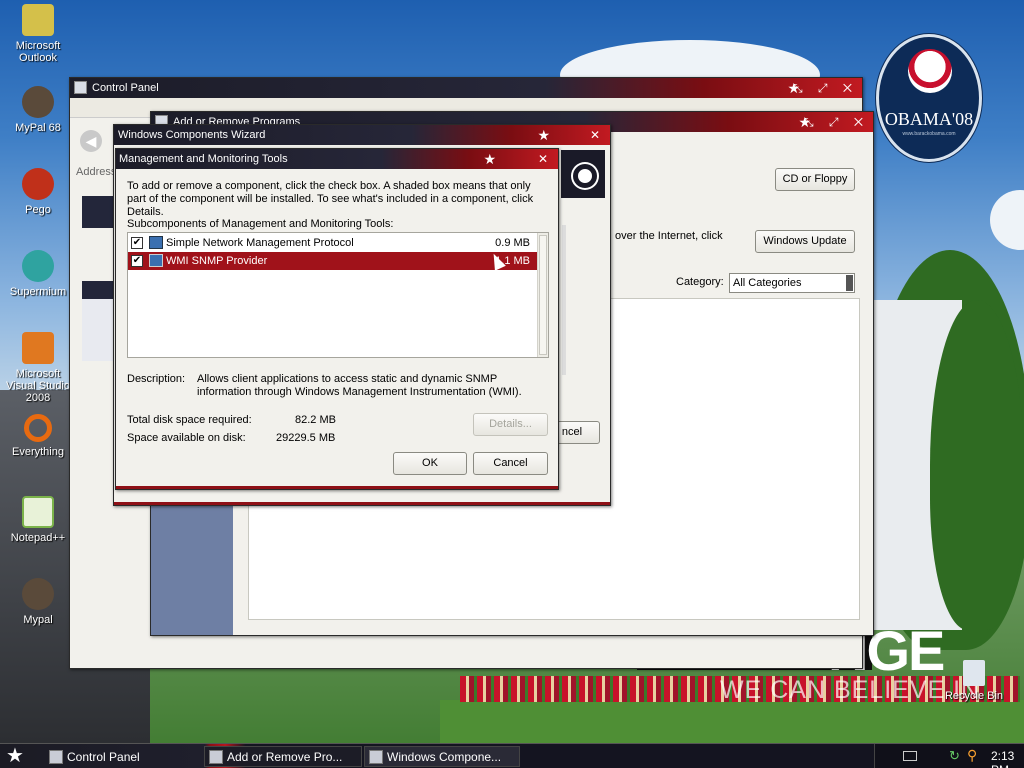 Image resolution: width=1024 pixels, height=768 pixels. I want to click on back-arrow-icon: ◀, so click(91, 141).